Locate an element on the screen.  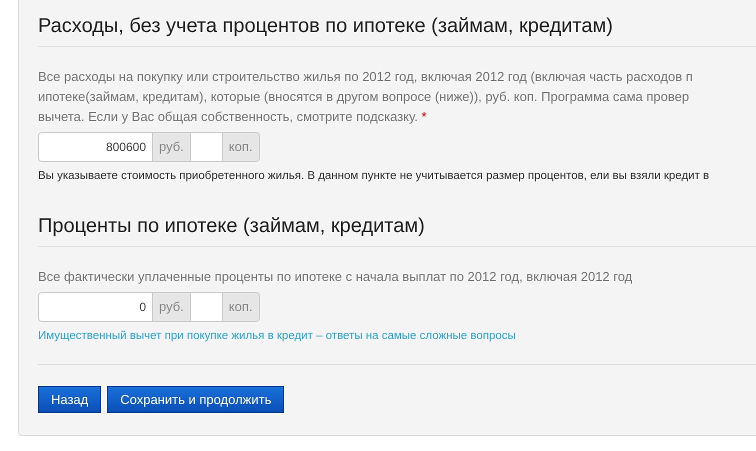
field-description: Все расходы на покупку или строительство жилья по 2012 год, включая 2012 год (включая часть расходов п is located at coordinates (365, 76).